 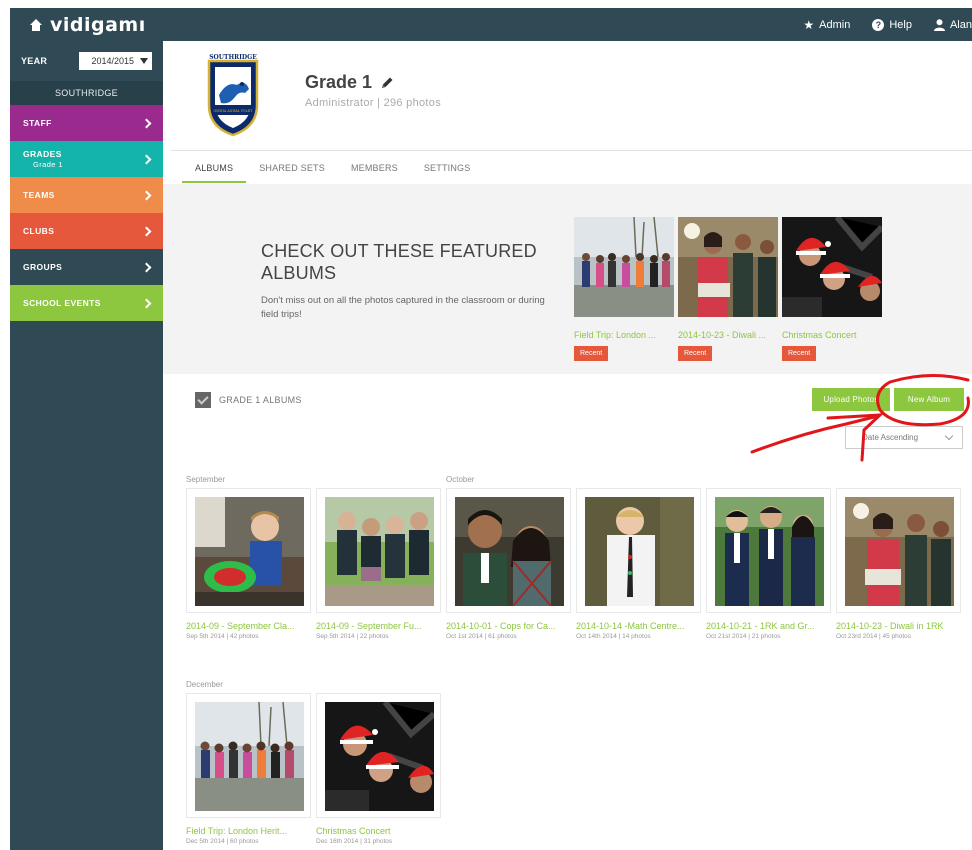 What do you see at coordinates (86, 303) in the screenshot?
I see `sidebar-item-school-events: SCHOOL EVENTS` at bounding box center [86, 303].